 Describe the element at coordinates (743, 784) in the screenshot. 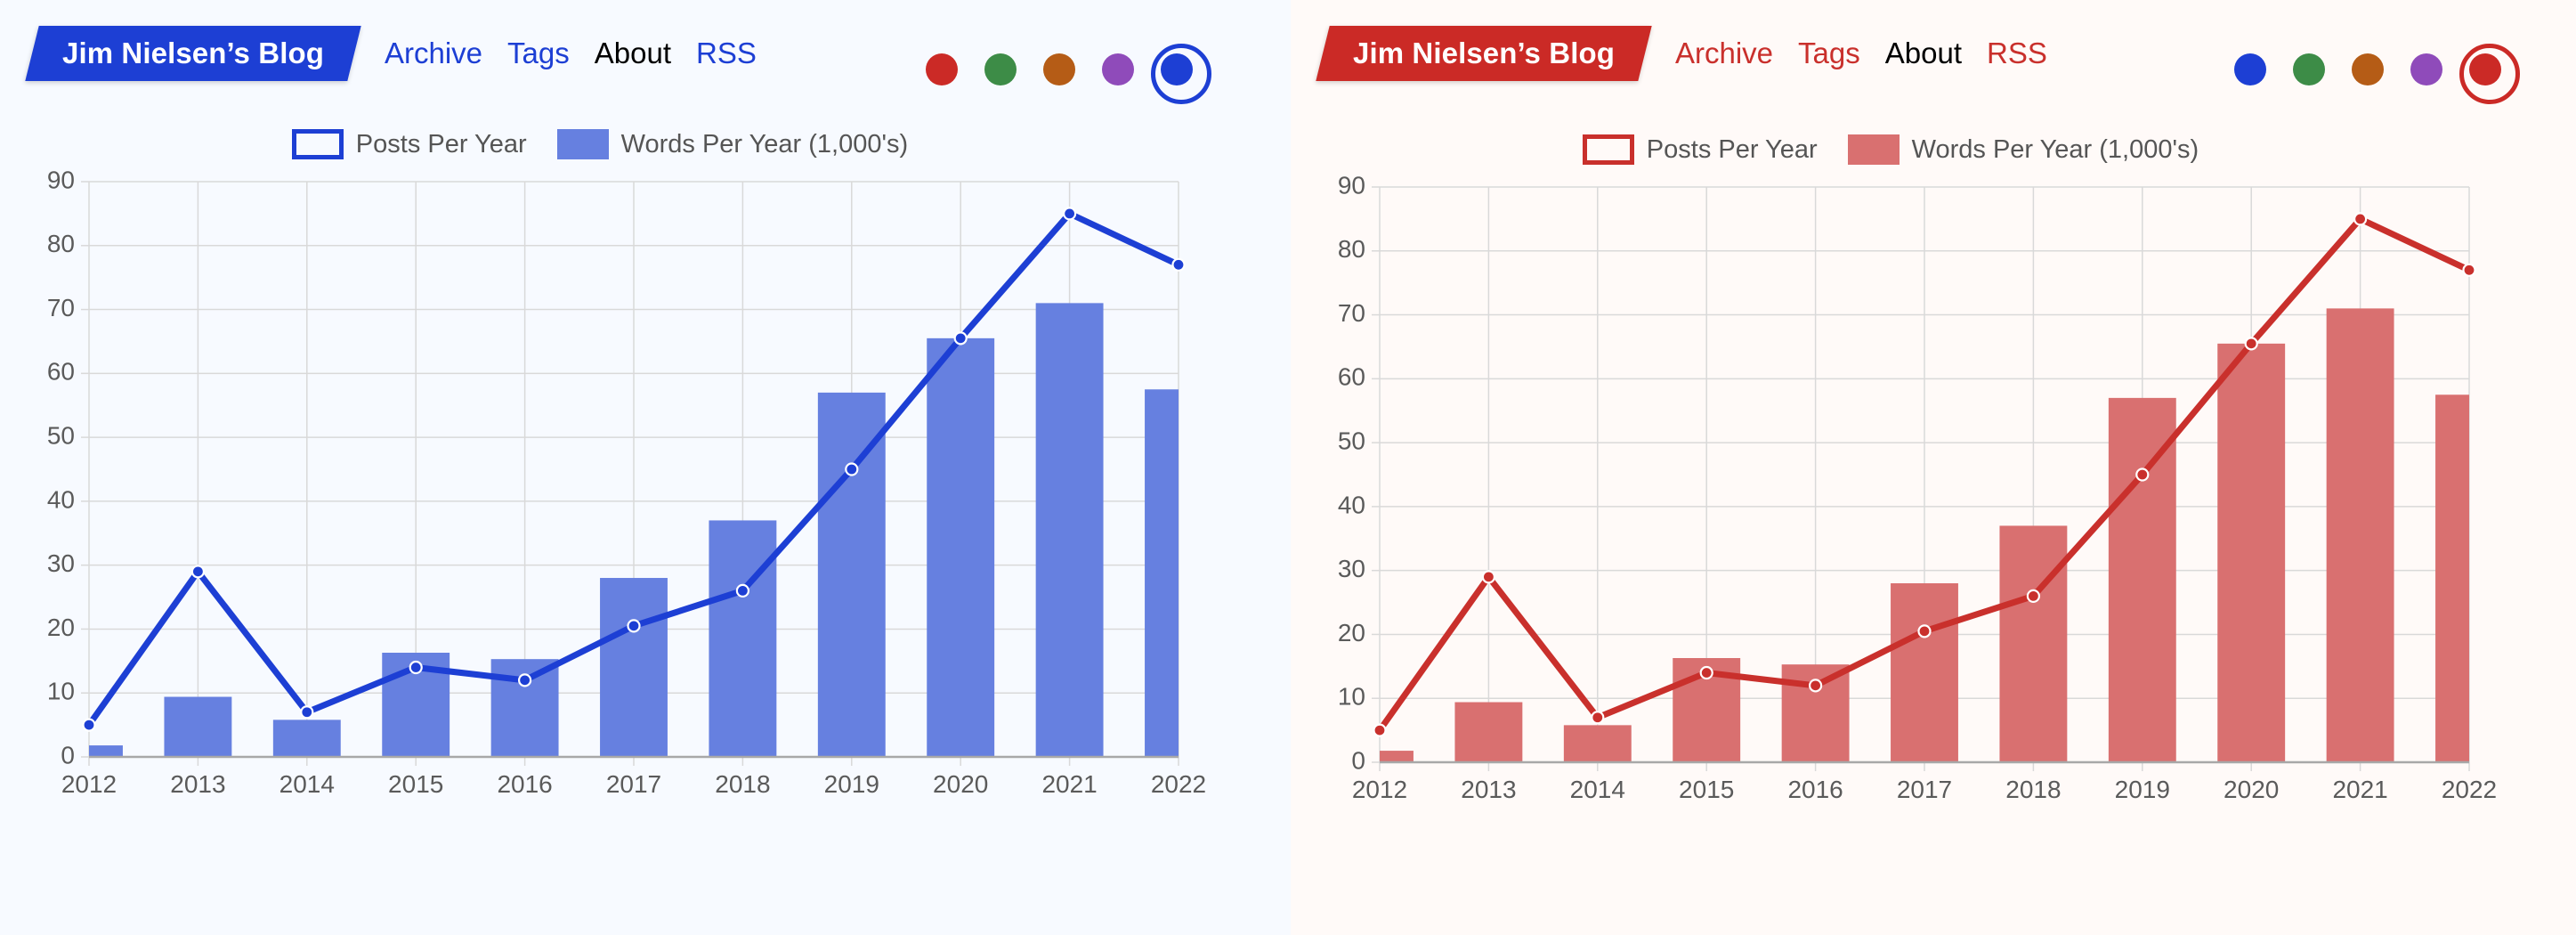

I see `x-axis-tick-label: 2018` at that location.